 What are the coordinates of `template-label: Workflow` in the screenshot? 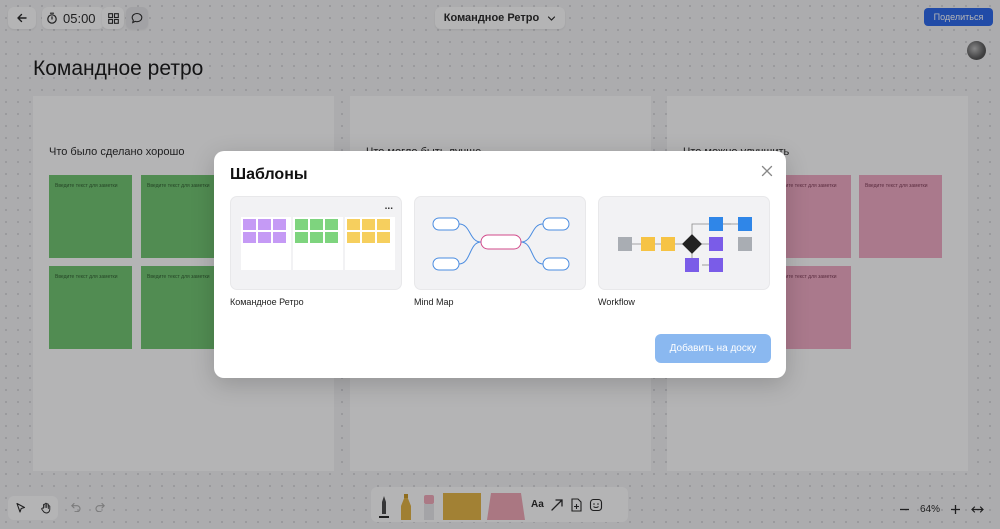 It's located at (616, 302).